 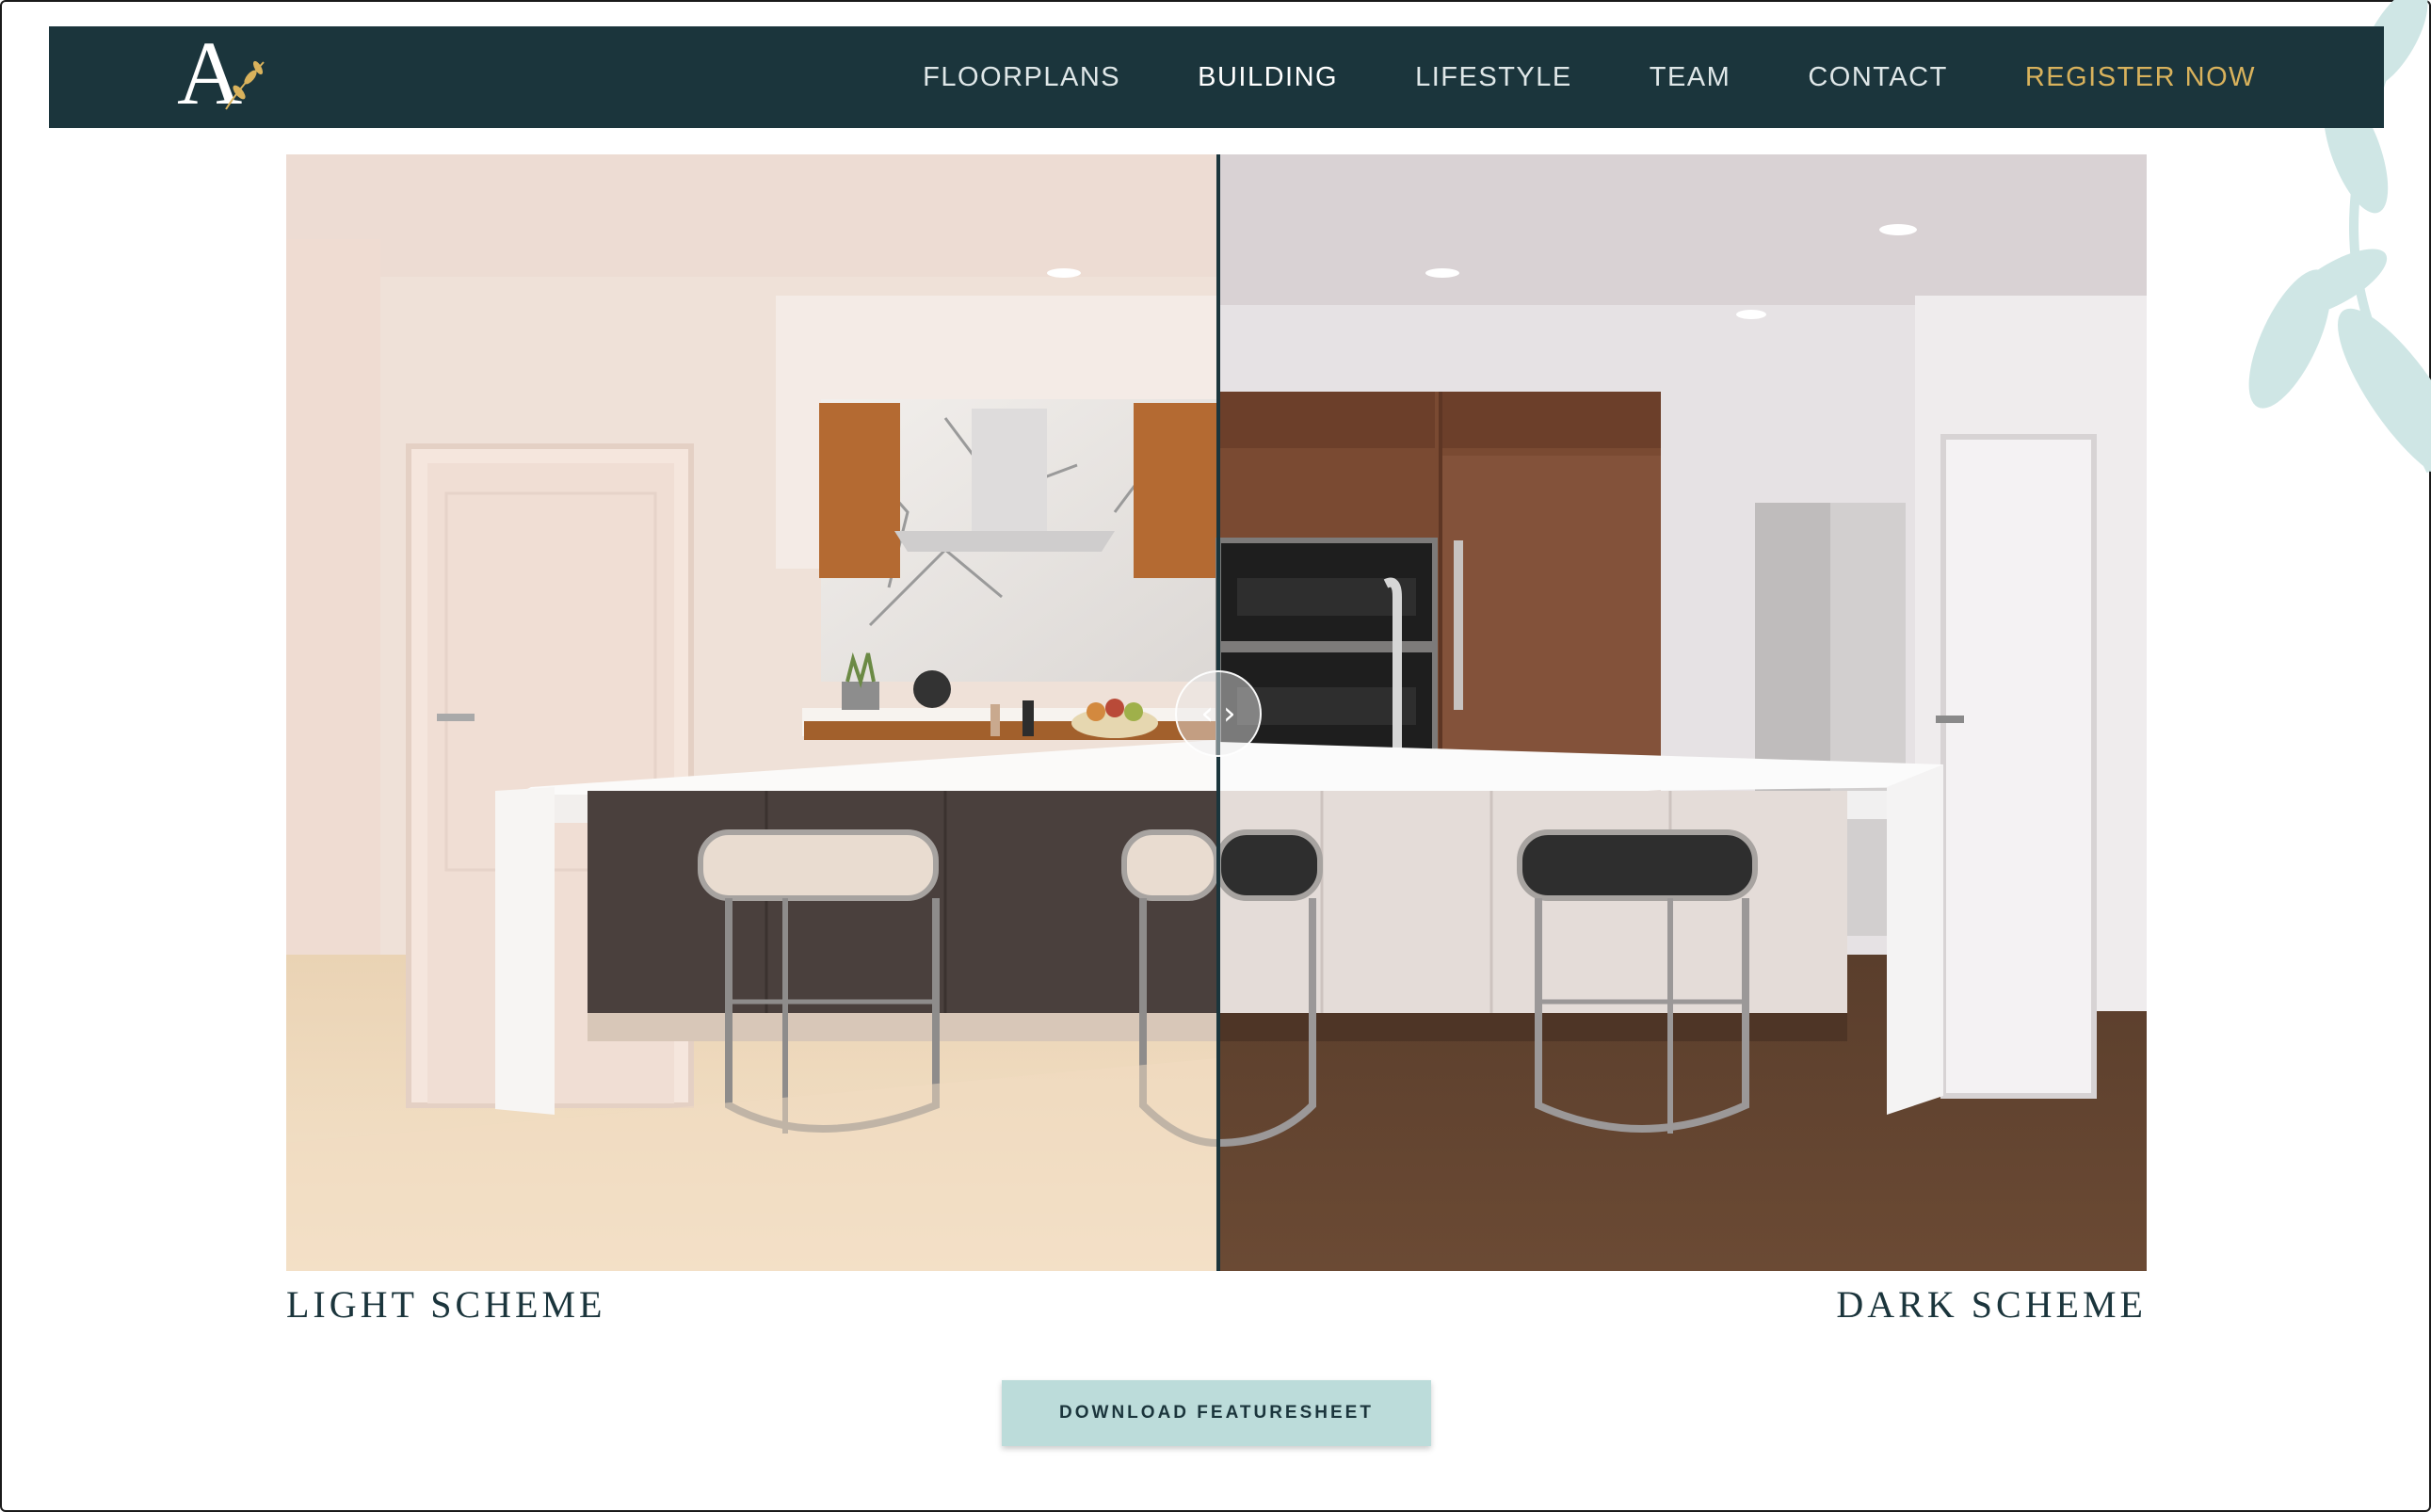 What do you see at coordinates (1493, 77) in the screenshot?
I see `nav-lifestyle: LIFESTYLE` at bounding box center [1493, 77].